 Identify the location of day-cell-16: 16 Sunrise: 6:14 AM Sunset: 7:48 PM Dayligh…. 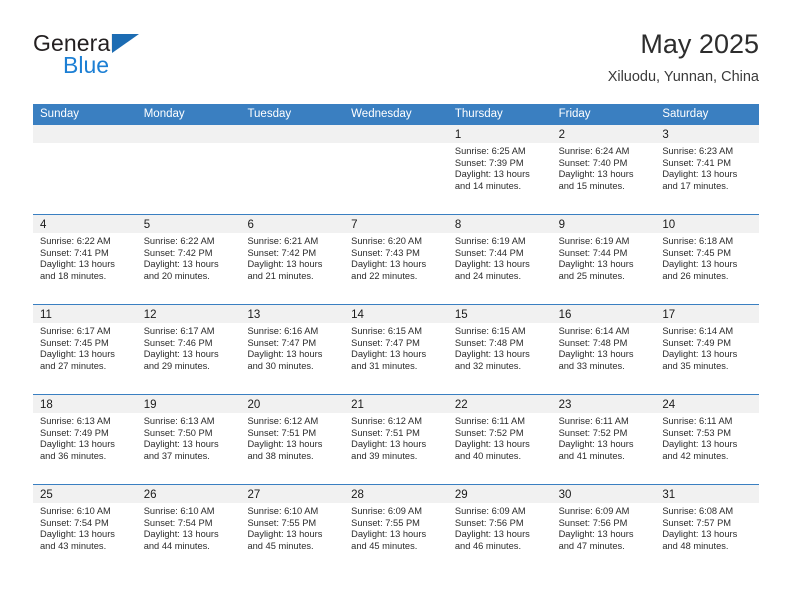
(603, 349).